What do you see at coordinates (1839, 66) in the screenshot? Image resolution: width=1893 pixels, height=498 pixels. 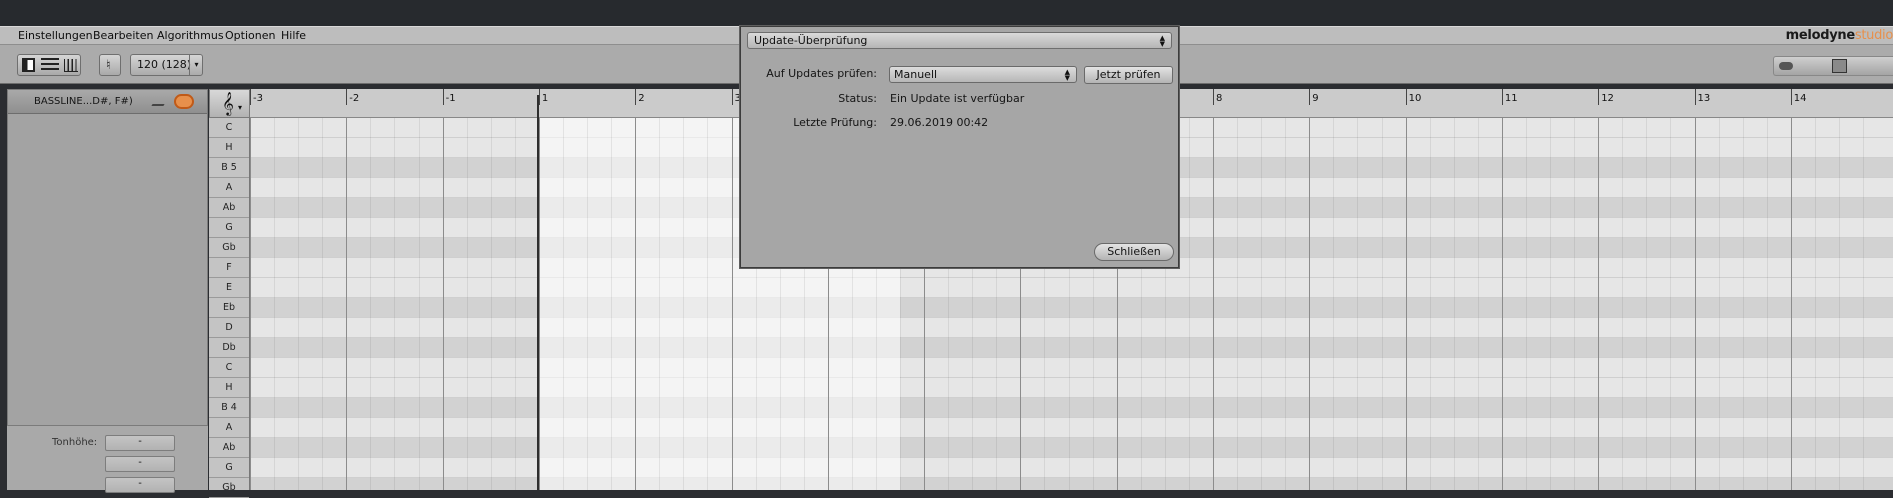 I see `pitch-tool-icon` at bounding box center [1839, 66].